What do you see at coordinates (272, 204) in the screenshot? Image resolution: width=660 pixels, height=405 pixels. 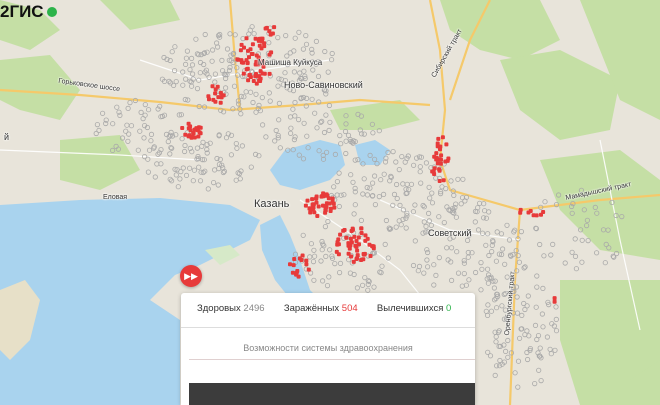 I see `map-label: Казань` at bounding box center [272, 204].